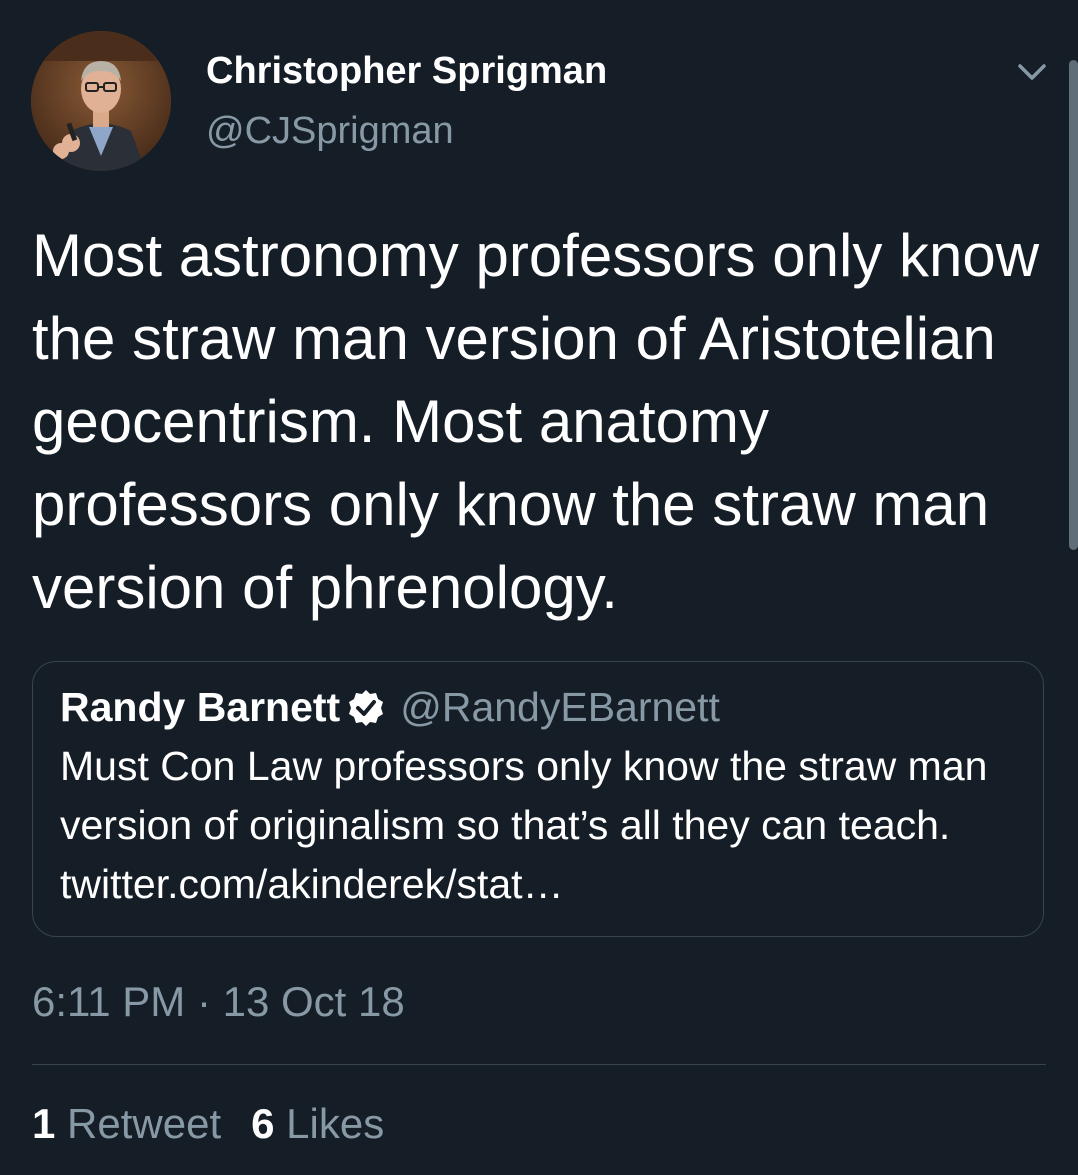  I want to click on quoted-tweet-header: Randy Barnett @RandyEBarnett, so click(390, 707).